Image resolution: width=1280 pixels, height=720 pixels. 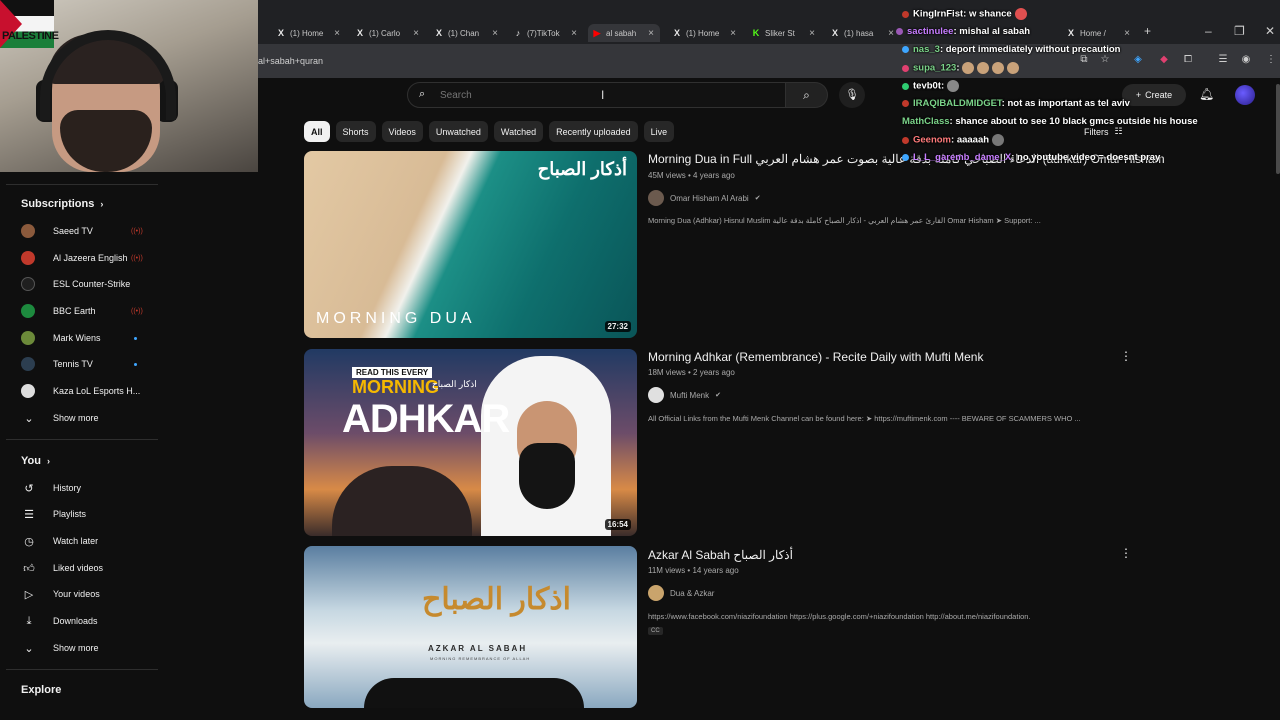 What do you see at coordinates (91, 568) in the screenshot?
I see `sidebar-item-liked-videos: 👍︎ Liked videos` at bounding box center [91, 568].